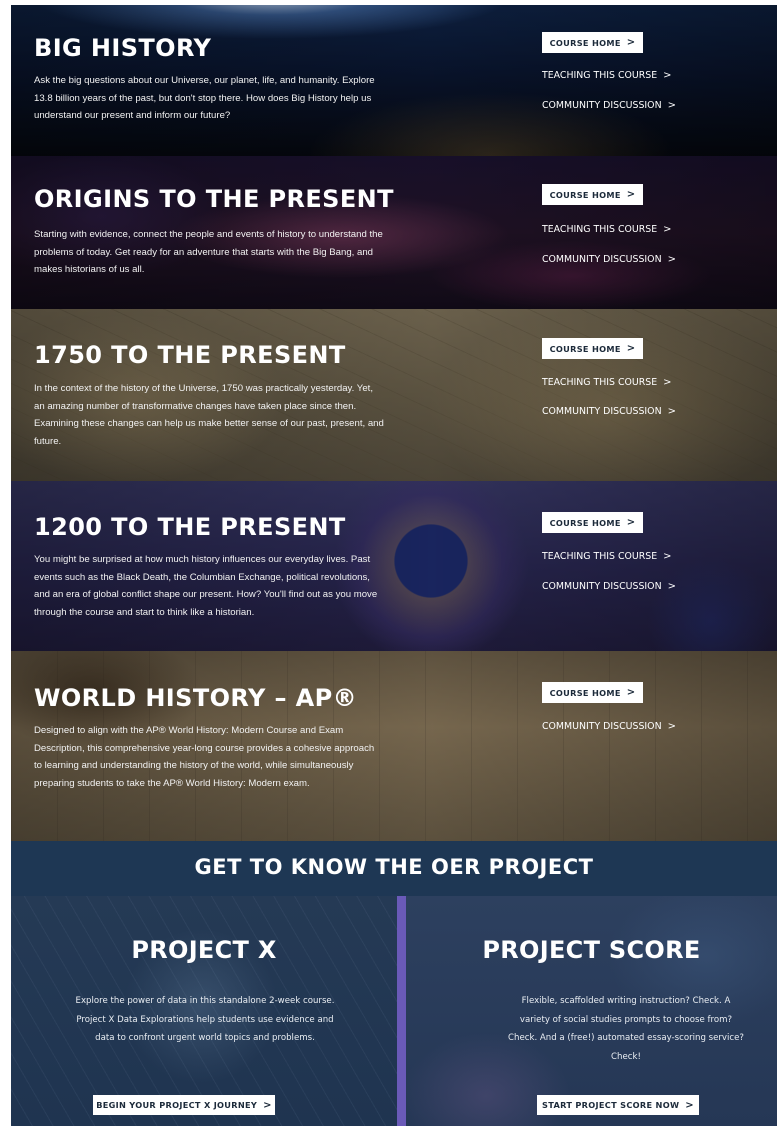  Describe the element at coordinates (394, 867) in the screenshot. I see `section-heading: GET TO KNOW THE OER PROJECT` at that location.